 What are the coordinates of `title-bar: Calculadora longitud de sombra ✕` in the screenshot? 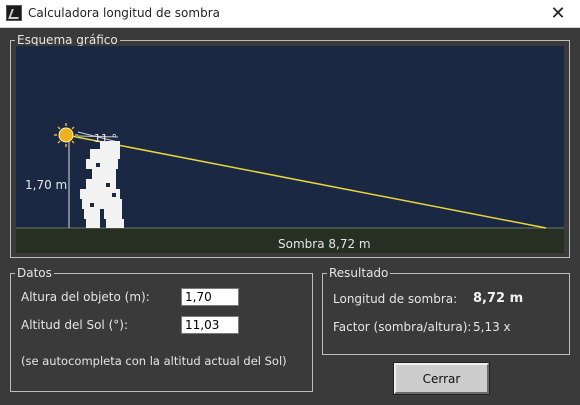 It's located at (290, 14).